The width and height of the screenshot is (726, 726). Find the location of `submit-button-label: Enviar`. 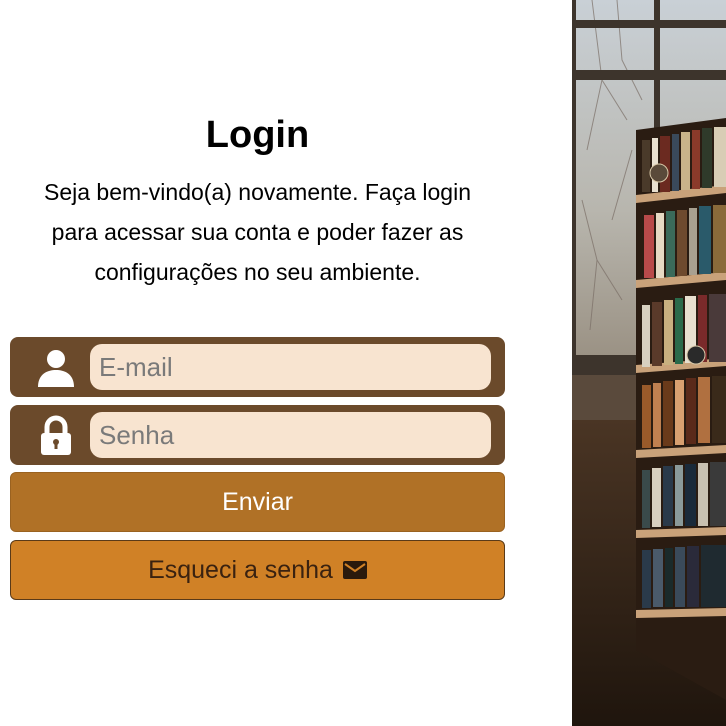

submit-button-label: Enviar is located at coordinates (257, 501).